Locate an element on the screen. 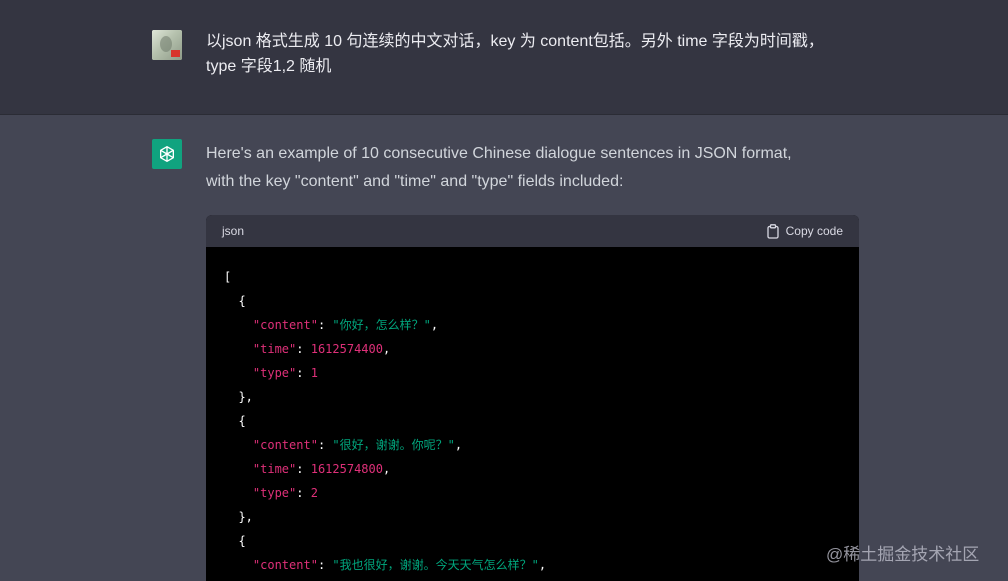 The image size is (1008, 581). code-line: "content": "很好，谢谢。你呢？", is located at coordinates (357, 445).